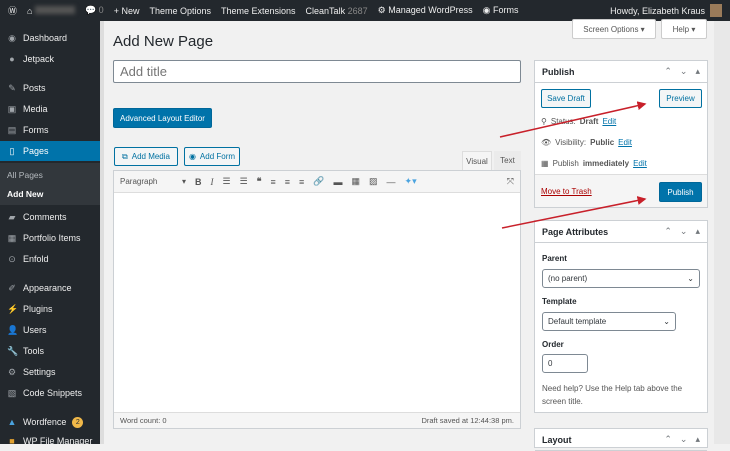 The height and width of the screenshot is (451, 730). Describe the element at coordinates (553, 344) in the screenshot. I see `order-label: Order` at that location.